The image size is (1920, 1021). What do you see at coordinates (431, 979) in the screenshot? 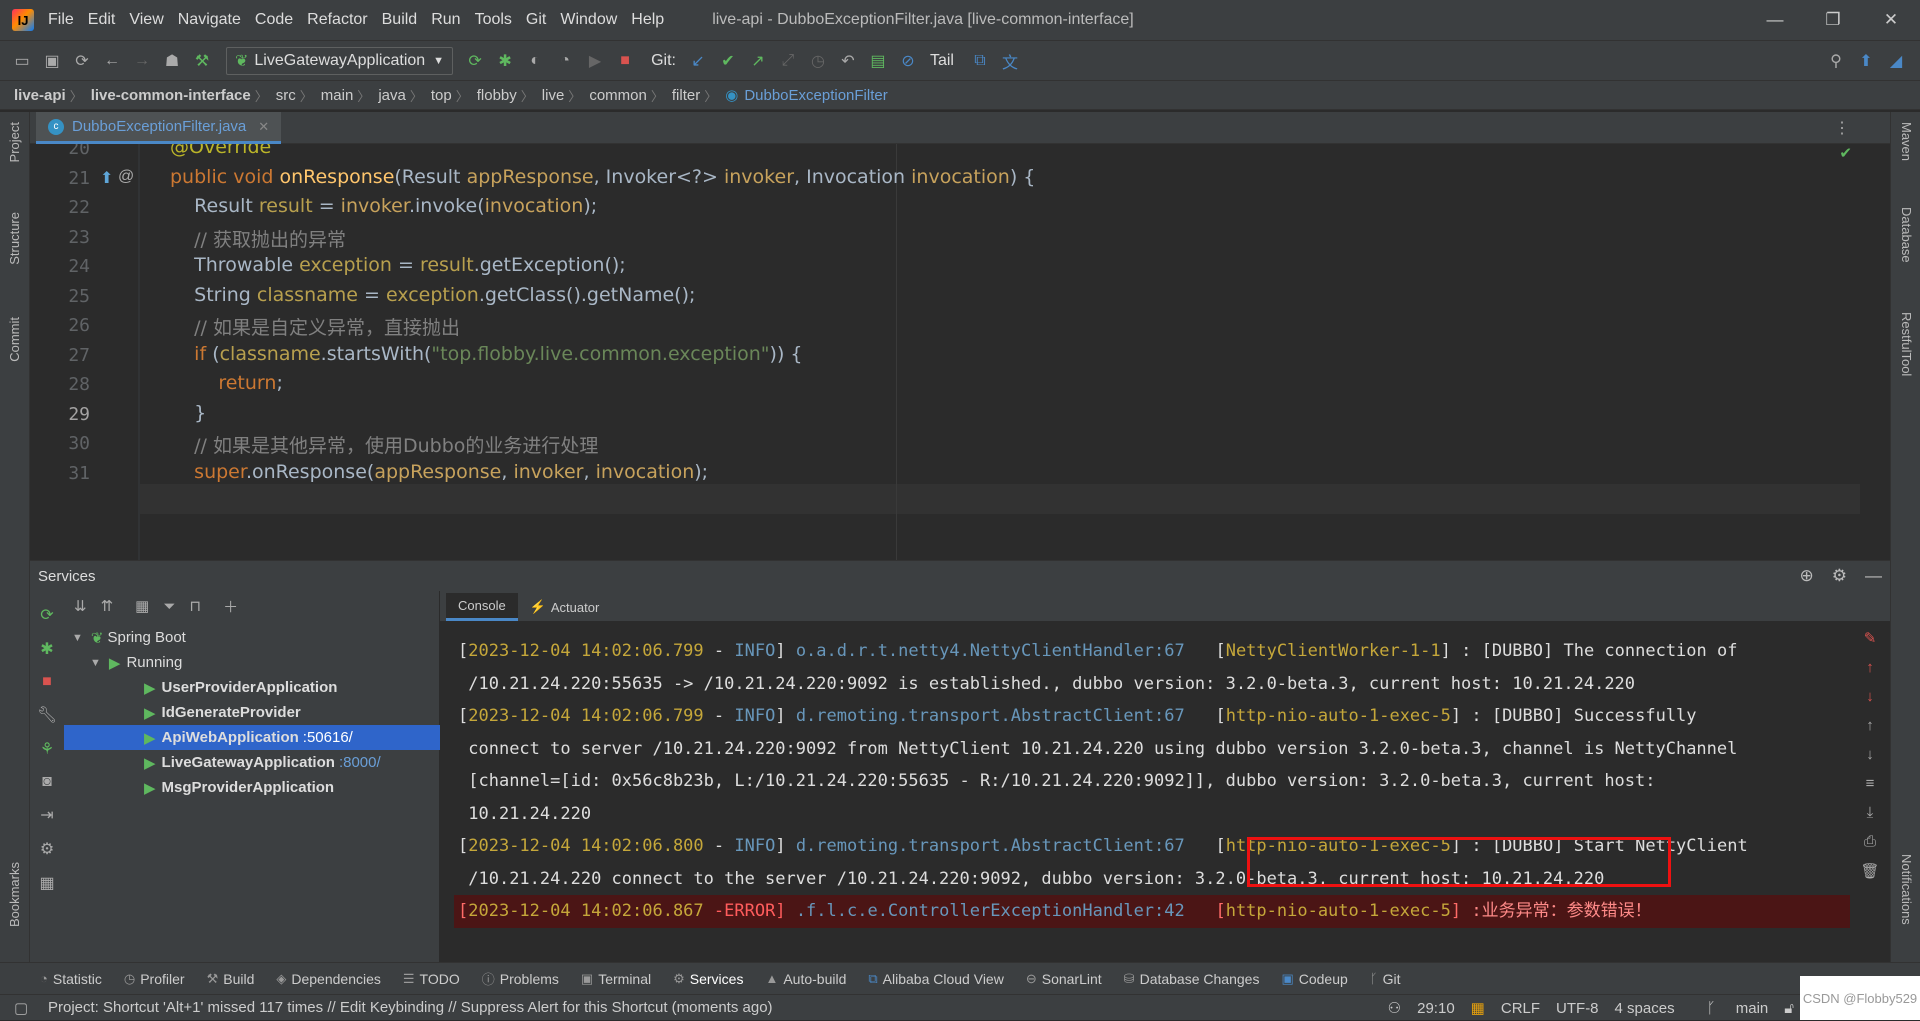
I see `tool-todo: ☰ TODO` at bounding box center [431, 979].